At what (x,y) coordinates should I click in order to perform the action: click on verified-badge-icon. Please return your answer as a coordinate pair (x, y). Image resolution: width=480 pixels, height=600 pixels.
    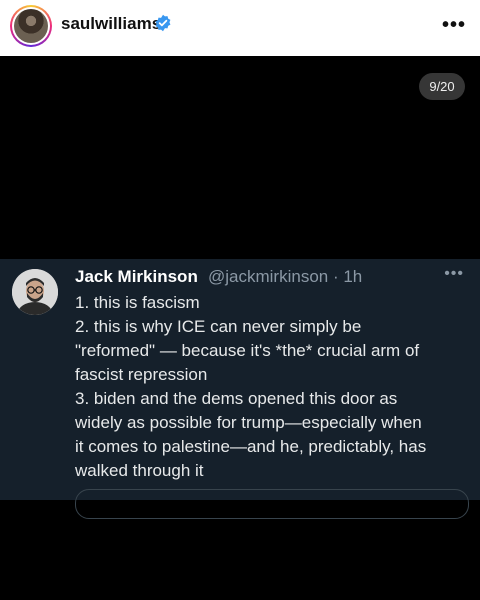
    Looking at the image, I should click on (163, 23).